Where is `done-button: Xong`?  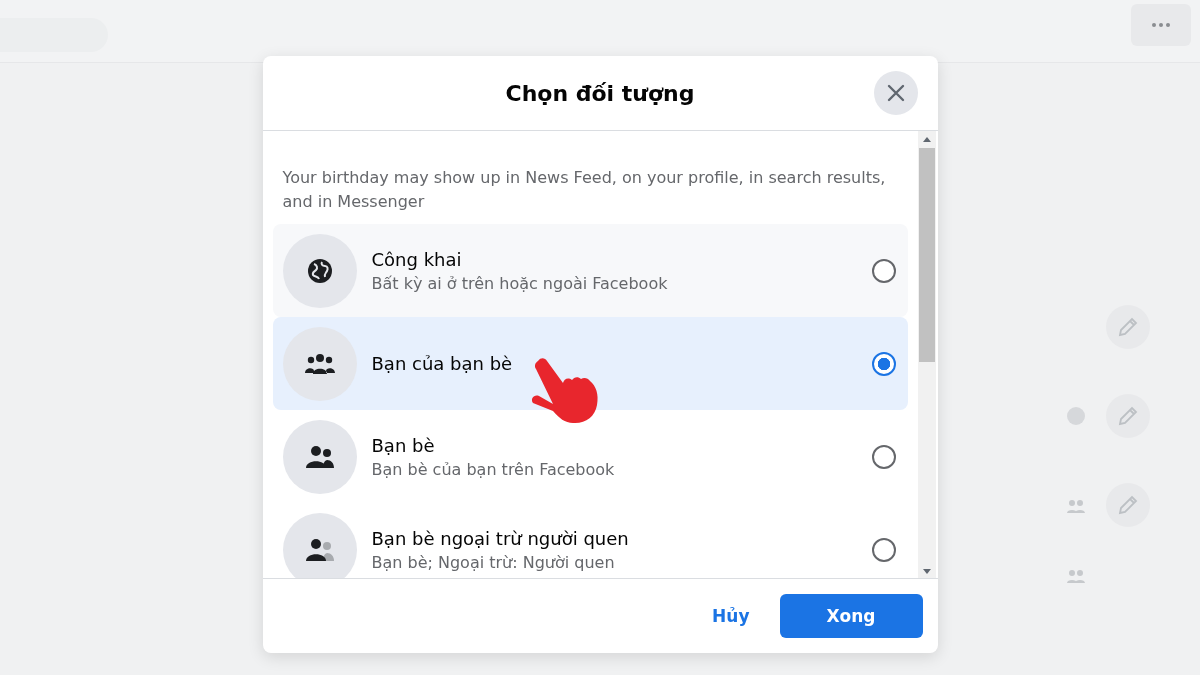
done-button: Xong is located at coordinates (851, 616).